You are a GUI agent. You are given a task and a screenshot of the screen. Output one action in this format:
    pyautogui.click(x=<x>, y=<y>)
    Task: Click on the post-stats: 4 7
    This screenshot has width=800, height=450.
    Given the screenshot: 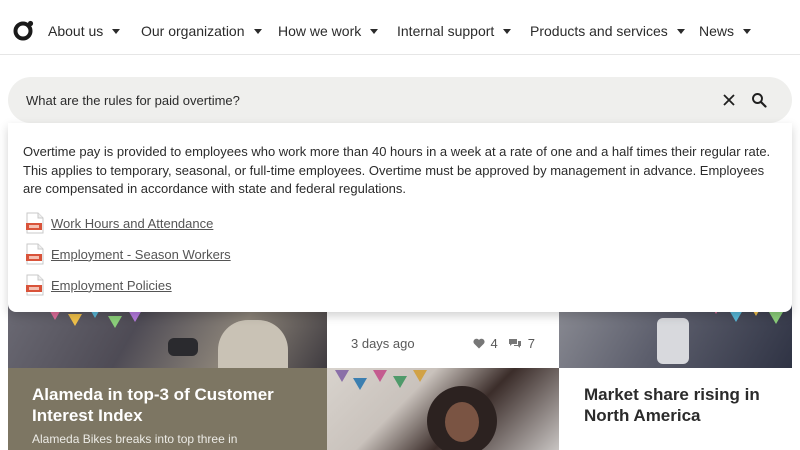 What is the action you would take?
    pyautogui.click(x=503, y=343)
    